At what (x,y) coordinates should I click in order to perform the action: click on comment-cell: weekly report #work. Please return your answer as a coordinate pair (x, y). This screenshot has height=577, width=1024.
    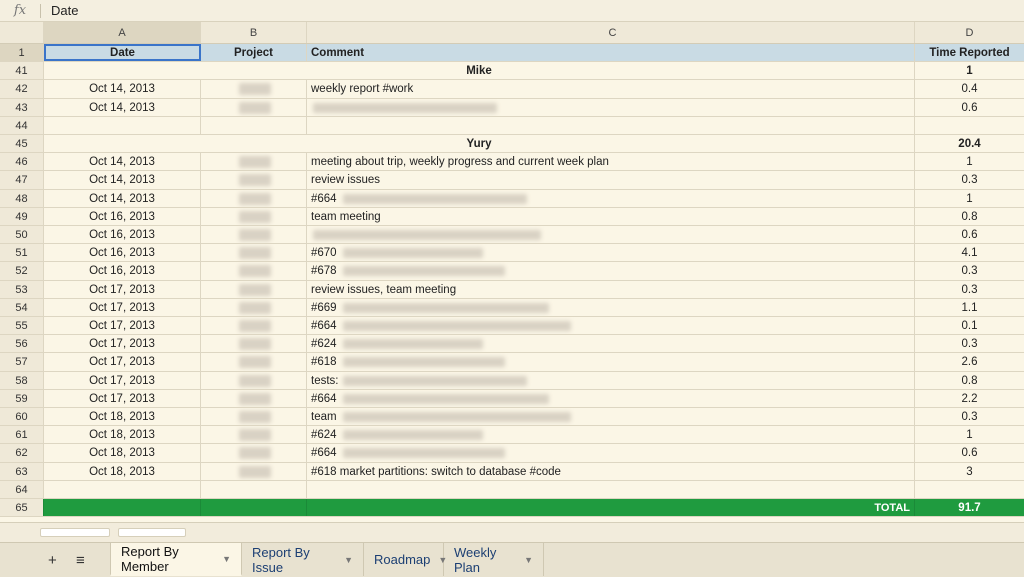
    Looking at the image, I should click on (611, 89).